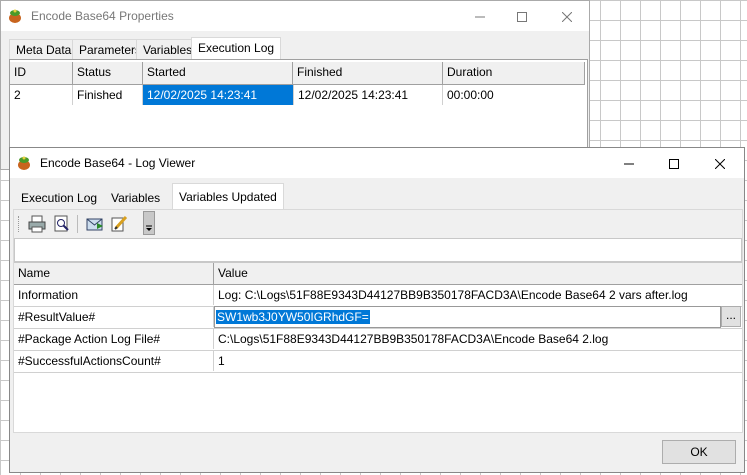 Image resolution: width=747 pixels, height=475 pixels. What do you see at coordinates (295, 16) in the screenshot?
I see `properties-titlebar: Encode Base64 Properties` at bounding box center [295, 16].